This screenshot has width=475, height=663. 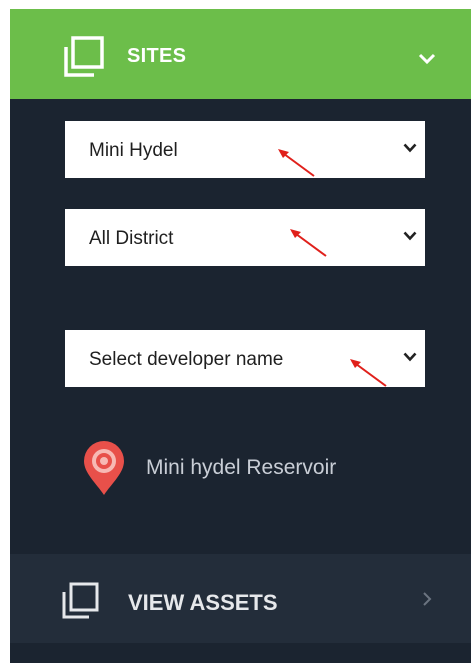 What do you see at coordinates (427, 599) in the screenshot?
I see `chevron-right-icon` at bounding box center [427, 599].